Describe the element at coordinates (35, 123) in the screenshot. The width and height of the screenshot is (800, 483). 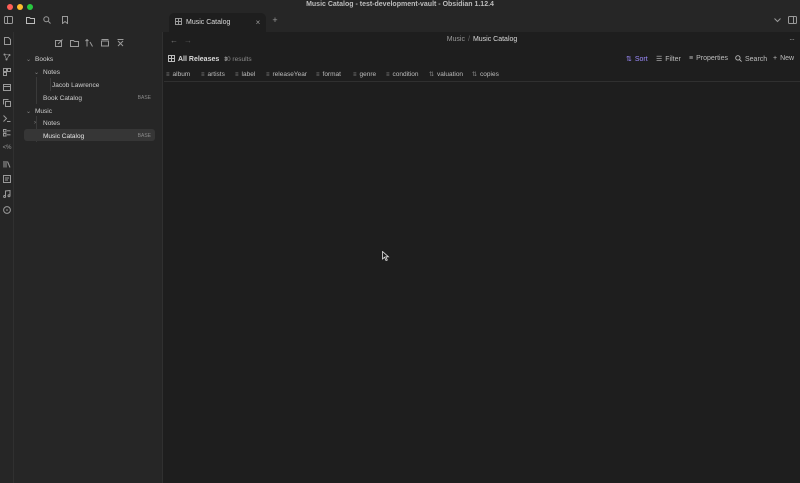
I see `chevron-right-icon: ›` at that location.